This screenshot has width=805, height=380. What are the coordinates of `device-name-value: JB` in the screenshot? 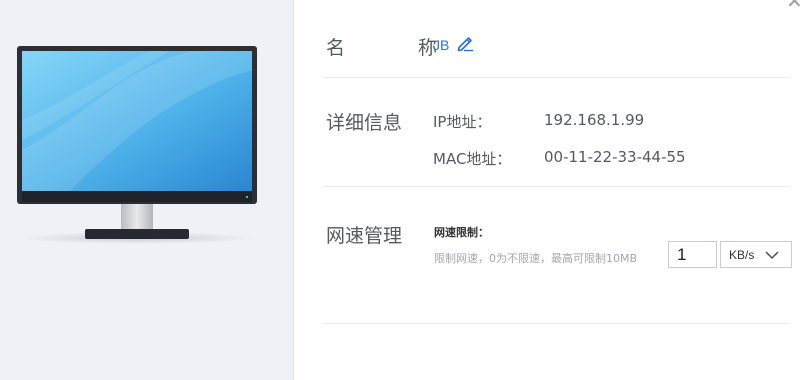 It's located at (441, 45).